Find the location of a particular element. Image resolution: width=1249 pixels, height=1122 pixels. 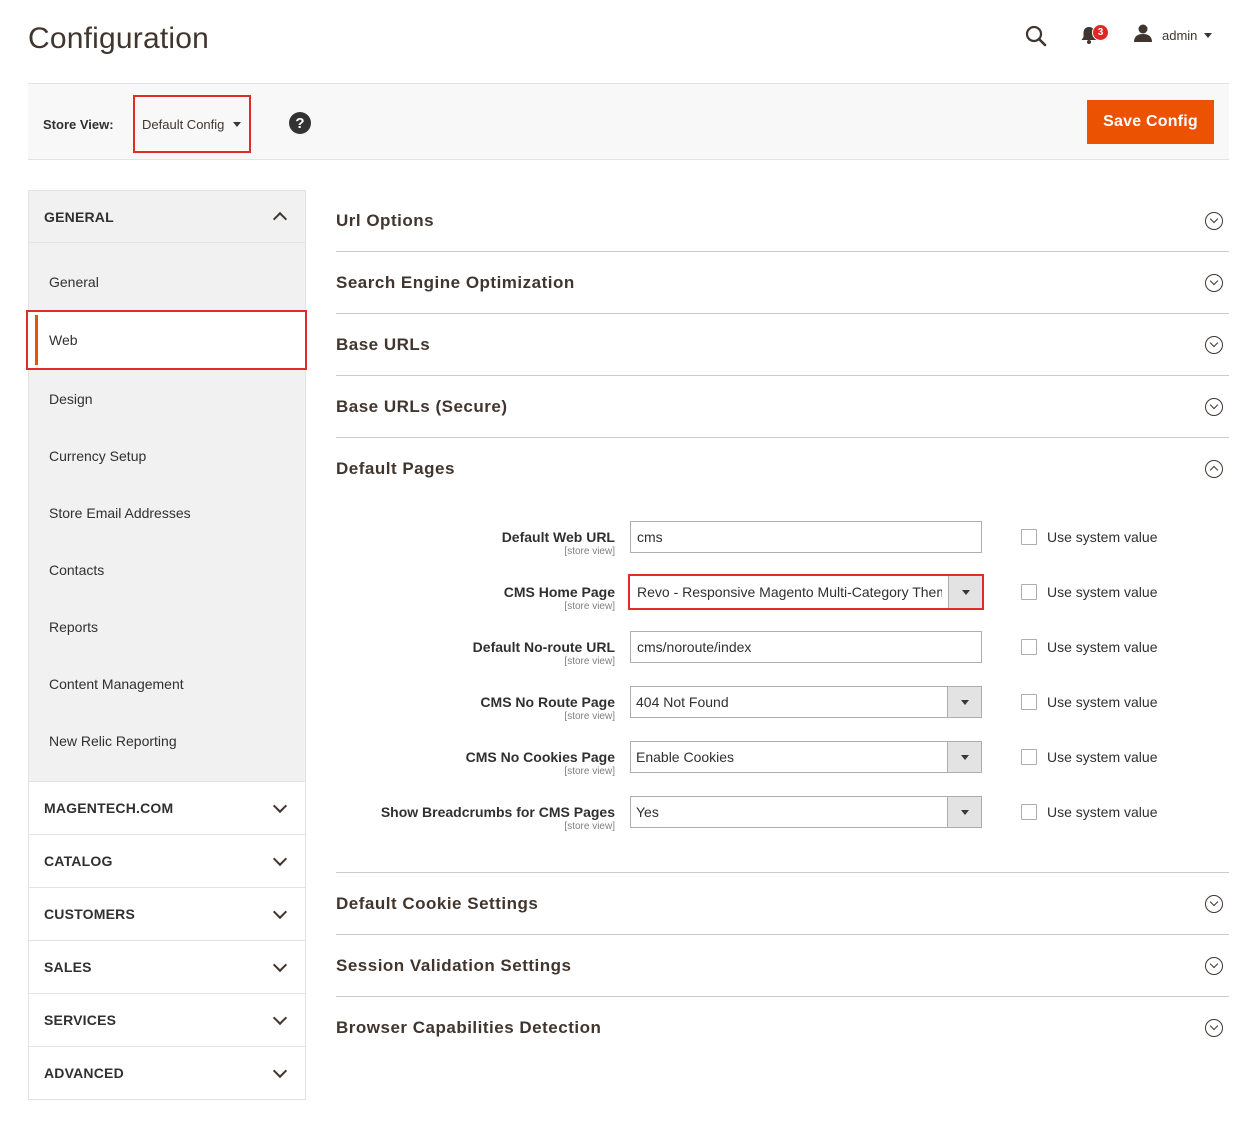

store-view-bar: Store View: Default Config ? Save Config is located at coordinates (628, 121).